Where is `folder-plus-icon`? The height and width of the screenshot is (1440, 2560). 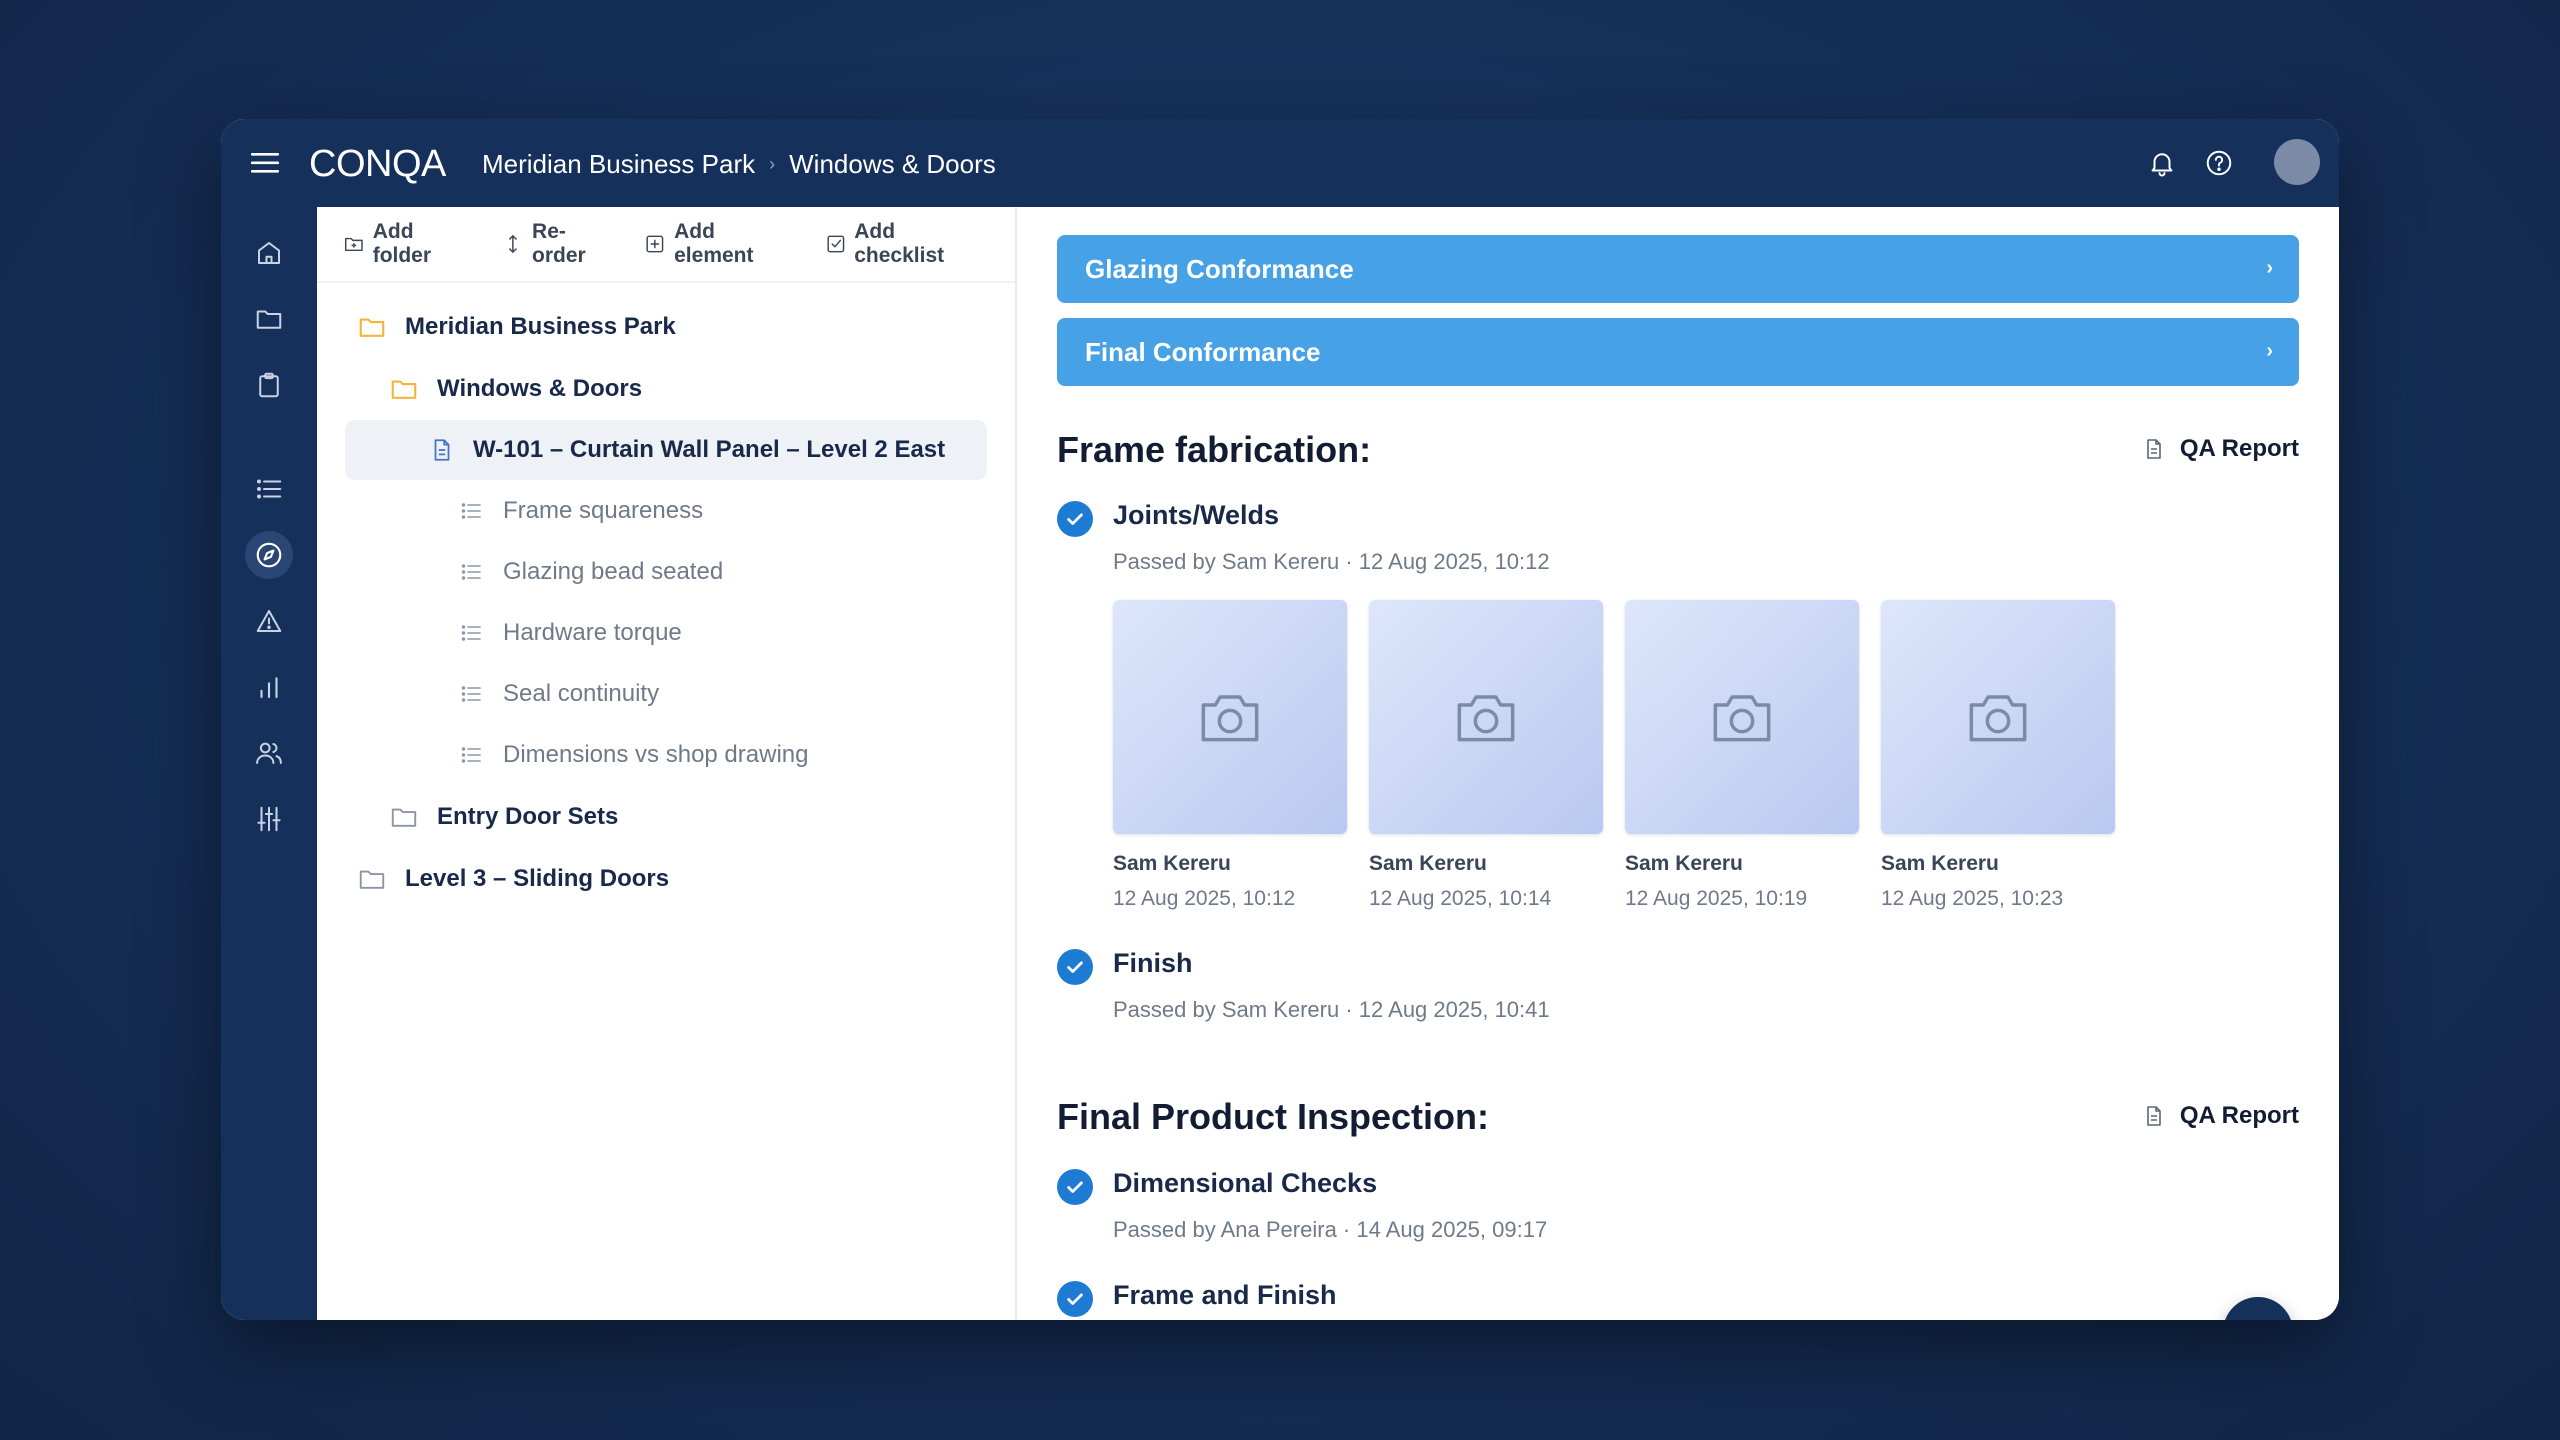
folder-plus-icon is located at coordinates (353, 244).